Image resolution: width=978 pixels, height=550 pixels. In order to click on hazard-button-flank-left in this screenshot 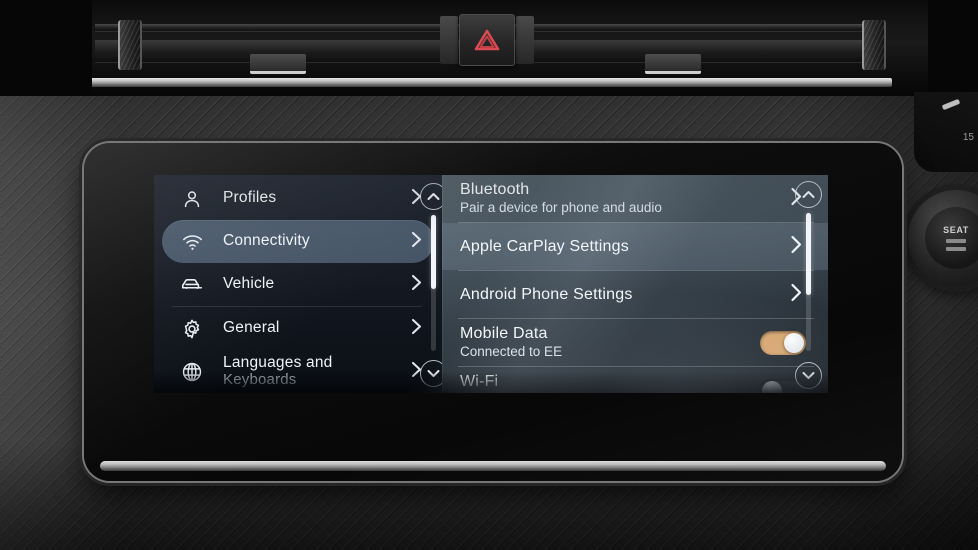, I will do `click(449, 40)`.